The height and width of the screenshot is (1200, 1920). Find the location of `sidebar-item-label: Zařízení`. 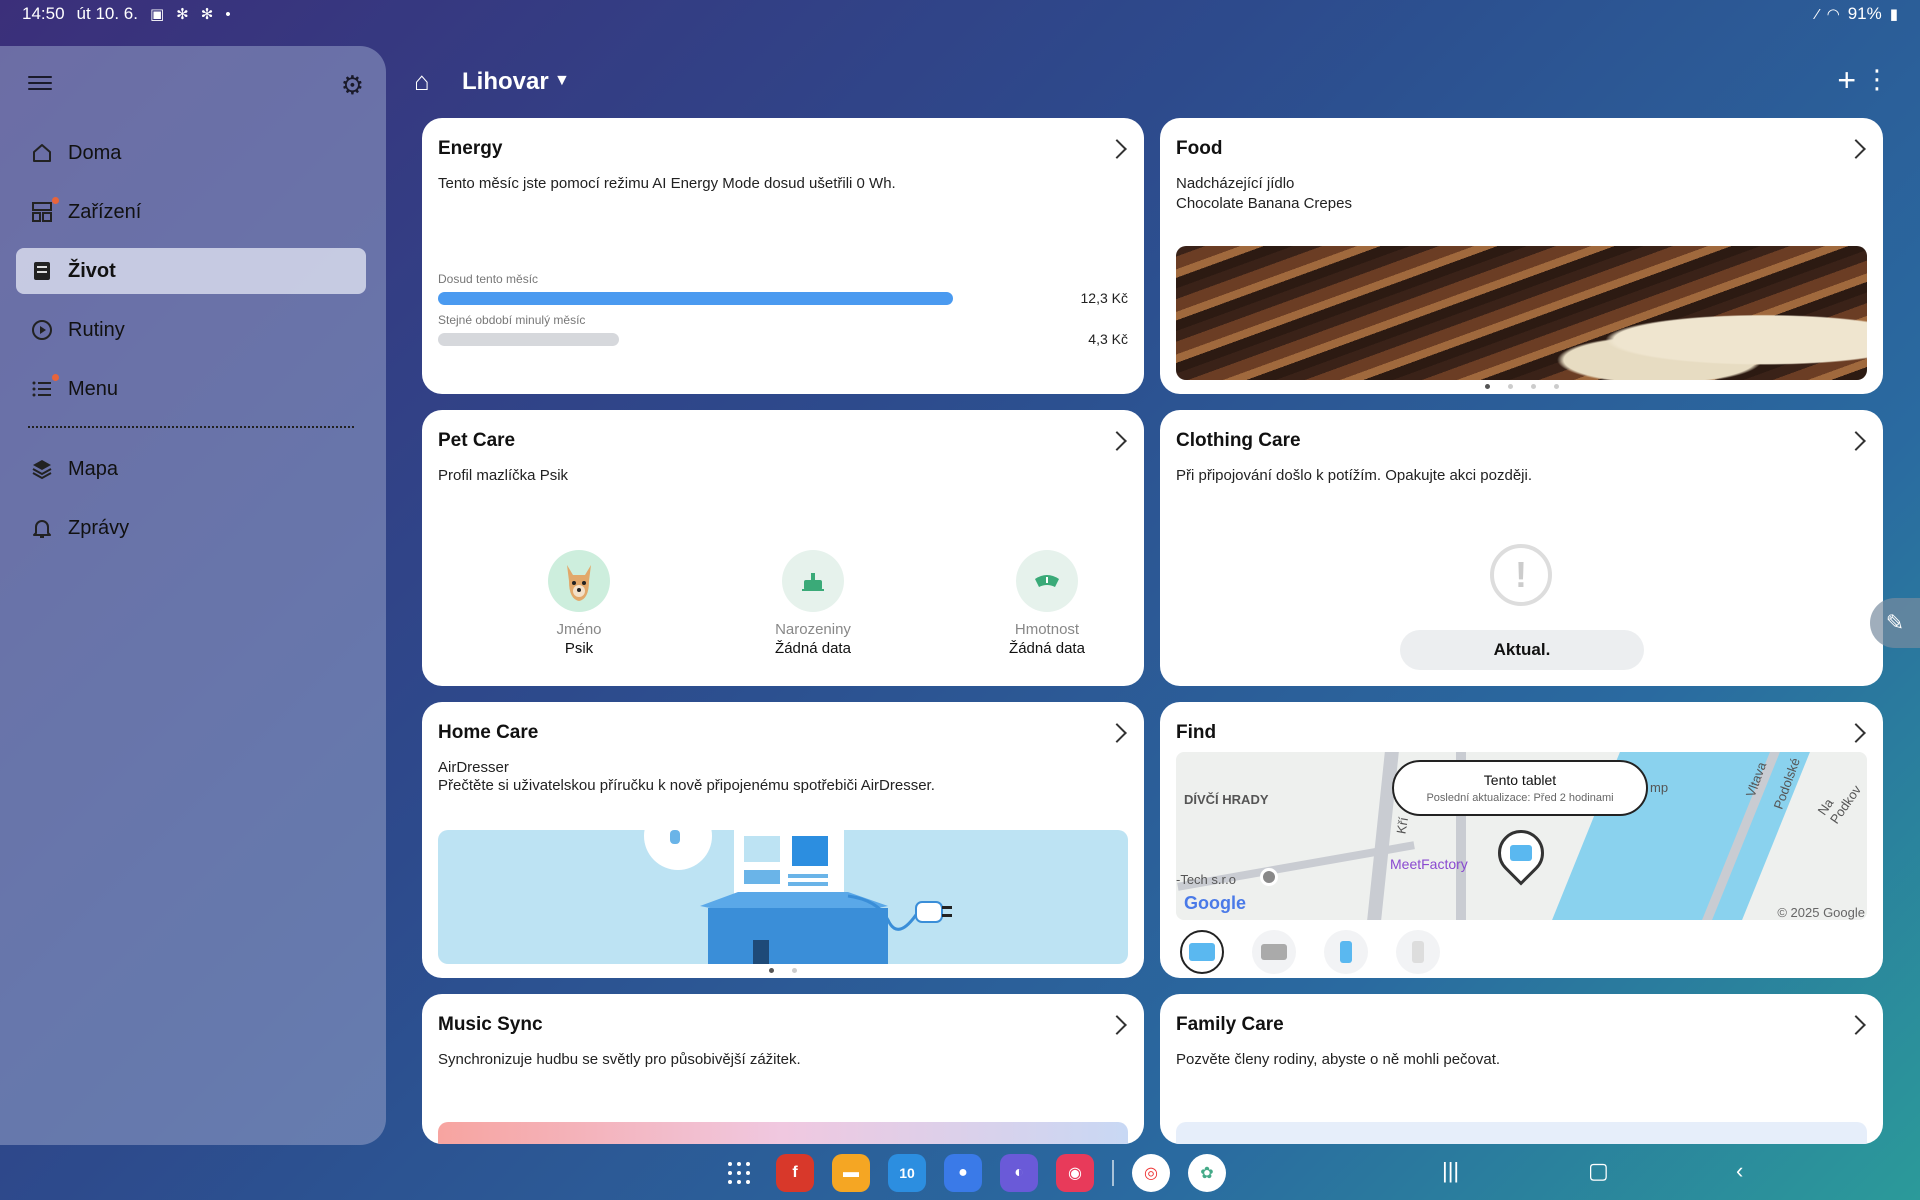

sidebar-item-label: Zařízení is located at coordinates (105, 211).